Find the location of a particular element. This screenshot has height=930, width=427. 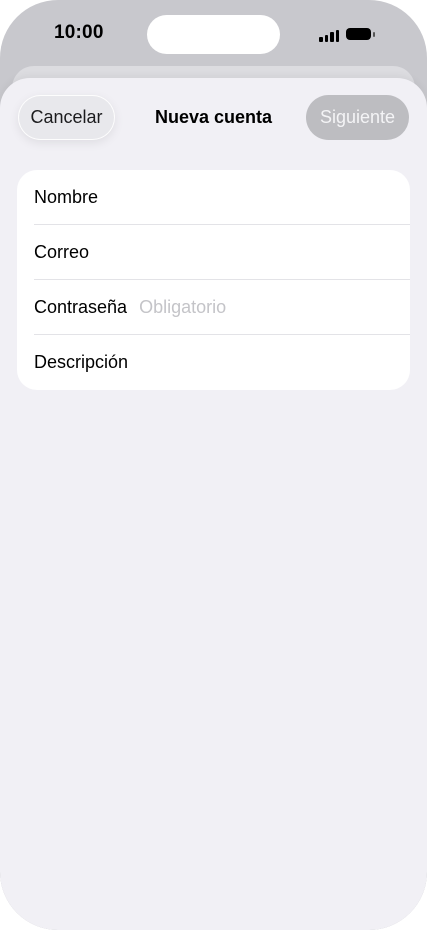

sheet-title: Nueva cuenta is located at coordinates (213, 117).